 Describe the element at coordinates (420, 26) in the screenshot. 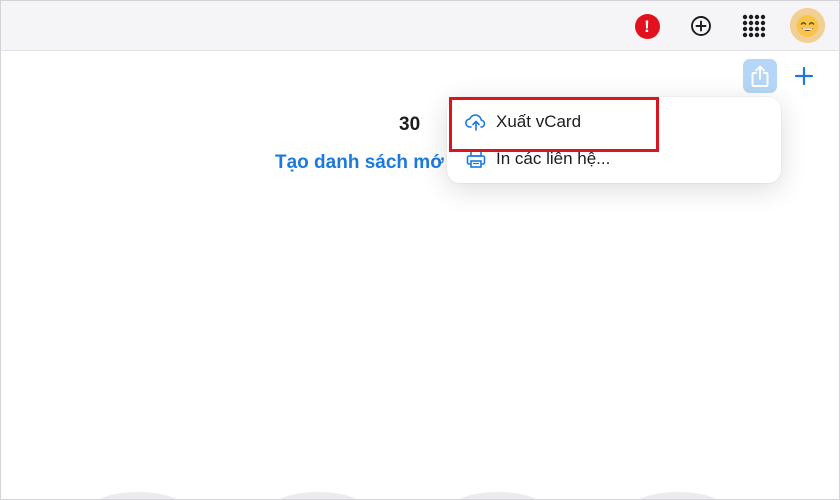

I see `top-bar: !` at that location.